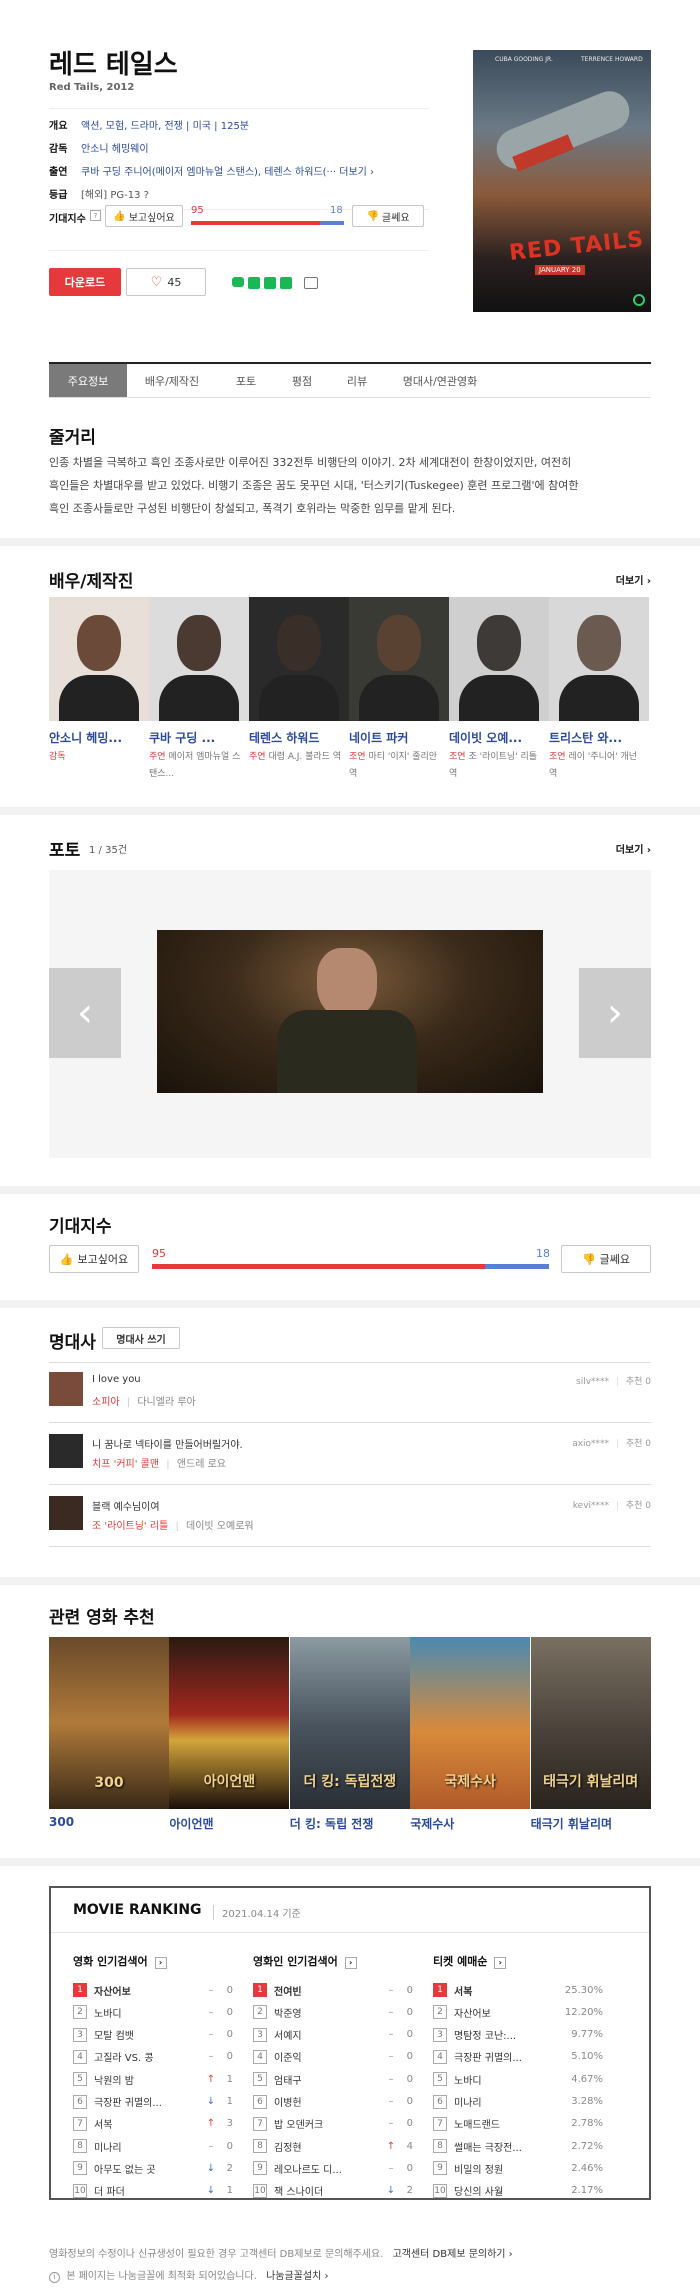  Describe the element at coordinates (333, 2146) in the screenshot. I see `ranking-row: 8 김정현 ↑ 4` at that location.